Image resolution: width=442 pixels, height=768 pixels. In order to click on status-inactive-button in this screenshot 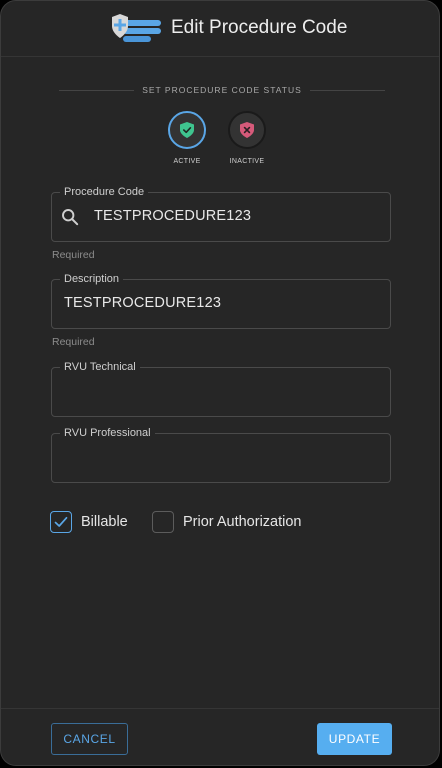, I will do `click(247, 130)`.